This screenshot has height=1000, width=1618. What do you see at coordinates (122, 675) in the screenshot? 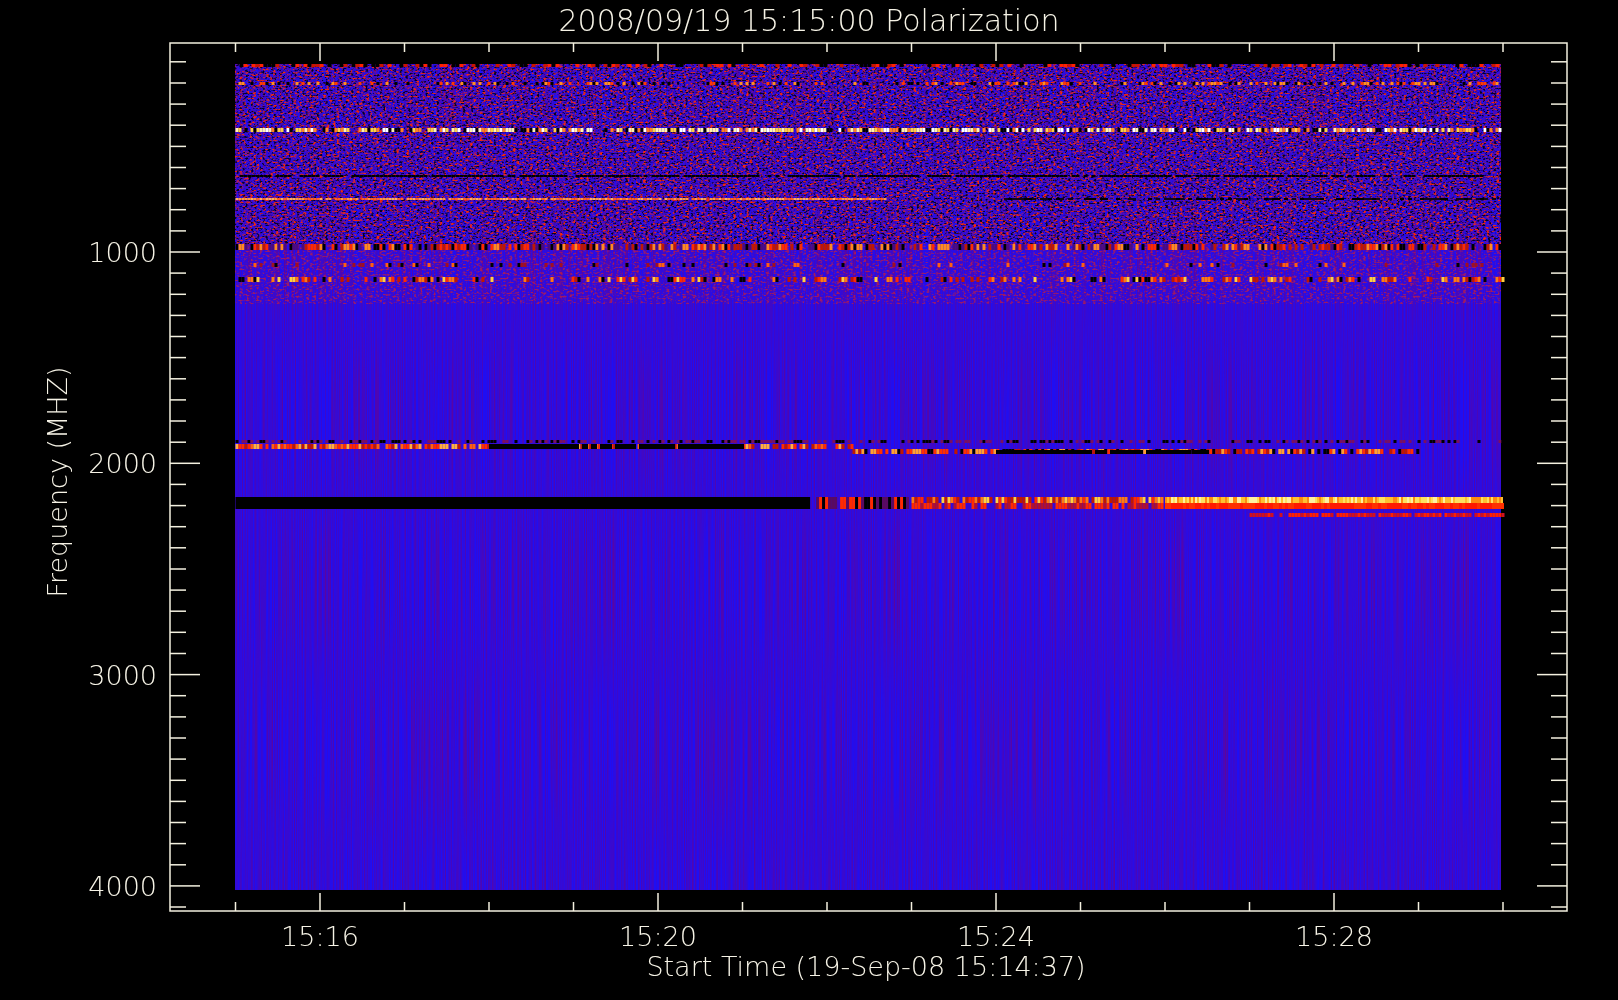
I see `tick-label: 3000` at bounding box center [122, 675].